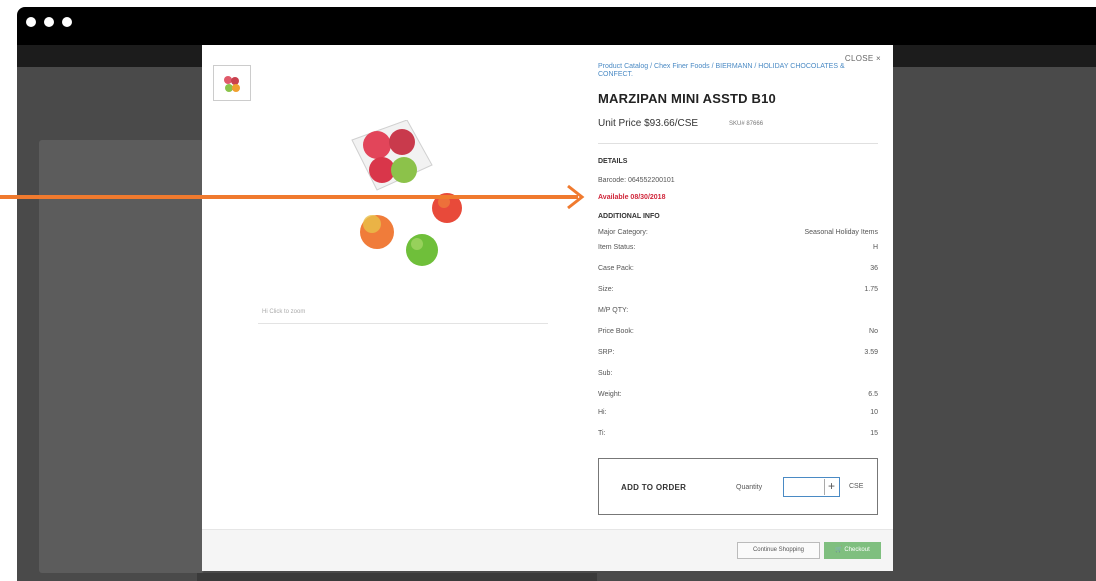 Image resolution: width=1096 pixels, height=581 pixels. What do you see at coordinates (606, 352) in the screenshot?
I see `info-label: SRP:` at bounding box center [606, 352].